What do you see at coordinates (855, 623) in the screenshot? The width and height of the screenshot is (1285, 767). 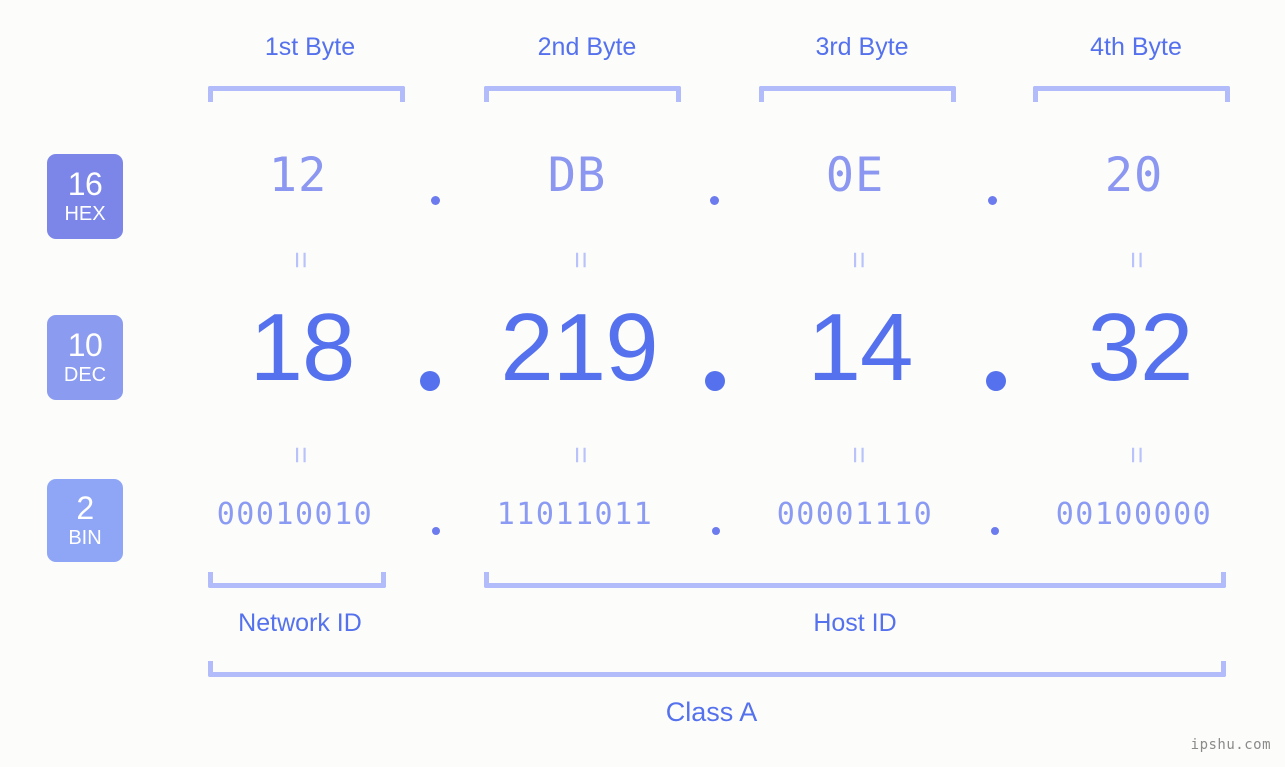 I see `host-id-label: Host ID` at bounding box center [855, 623].